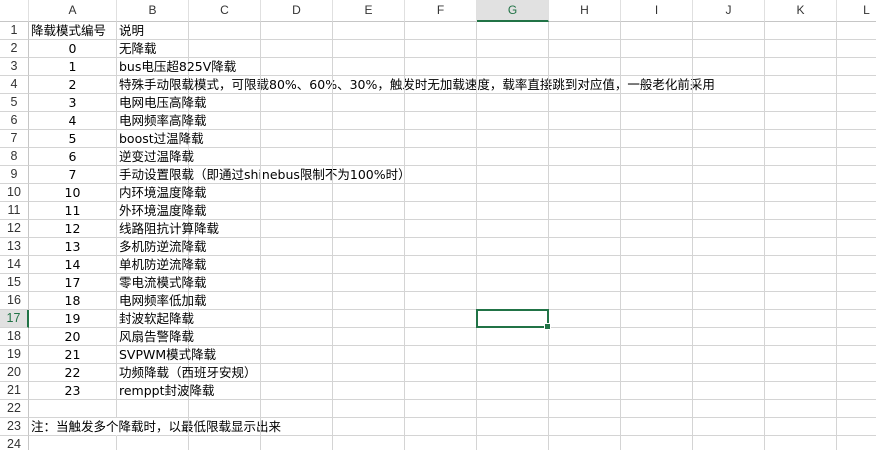  Describe the element at coordinates (155, 157) in the screenshot. I see `cell-b: 逆变过温降载` at that location.